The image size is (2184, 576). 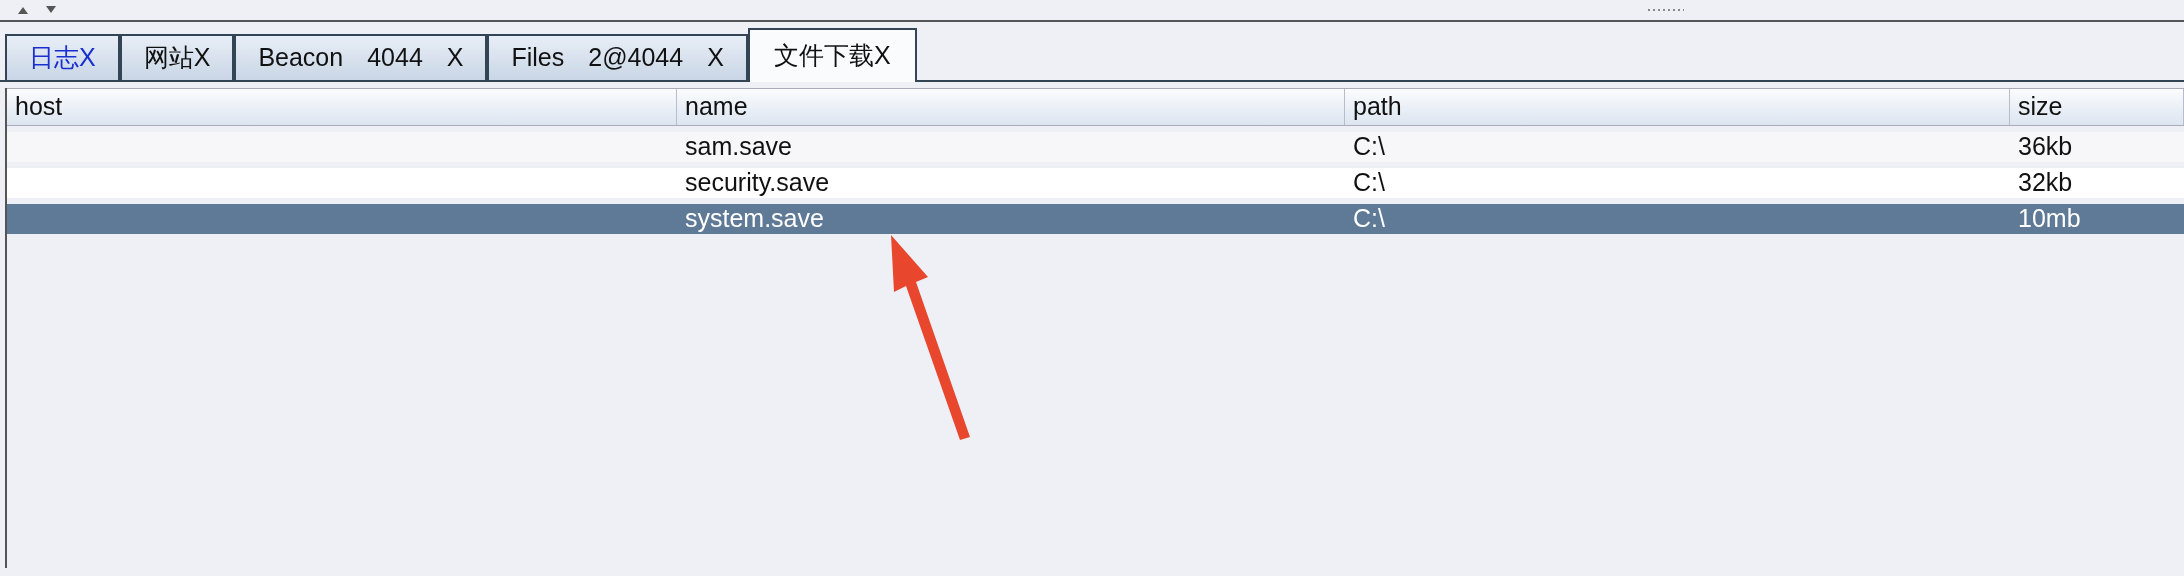 I want to click on tab-label: Beacon, so click(x=301, y=58).